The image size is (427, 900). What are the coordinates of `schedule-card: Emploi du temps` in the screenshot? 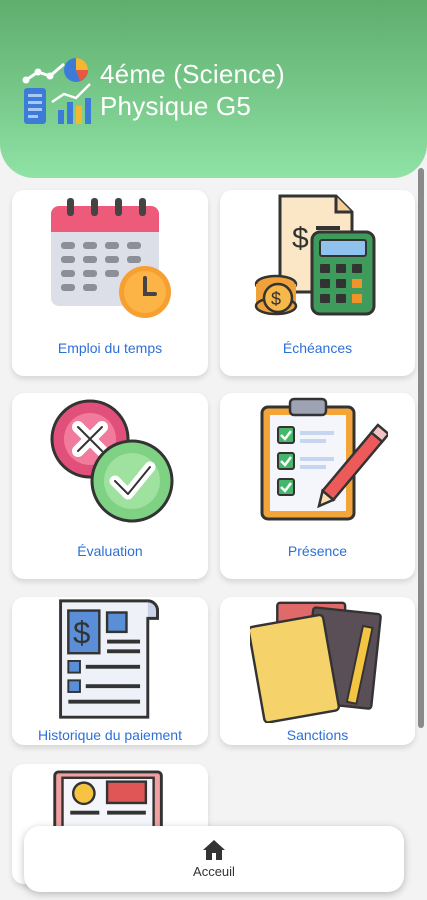 It's located at (110, 283).